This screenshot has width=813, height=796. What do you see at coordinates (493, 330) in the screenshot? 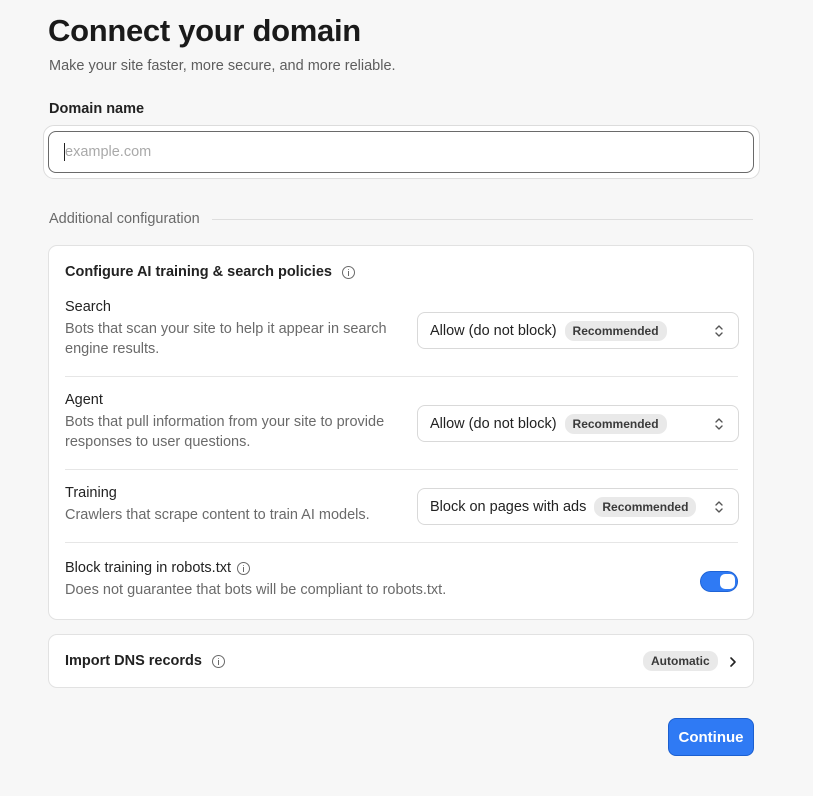
I see `search-policy-value: Allow (do not block)` at bounding box center [493, 330].